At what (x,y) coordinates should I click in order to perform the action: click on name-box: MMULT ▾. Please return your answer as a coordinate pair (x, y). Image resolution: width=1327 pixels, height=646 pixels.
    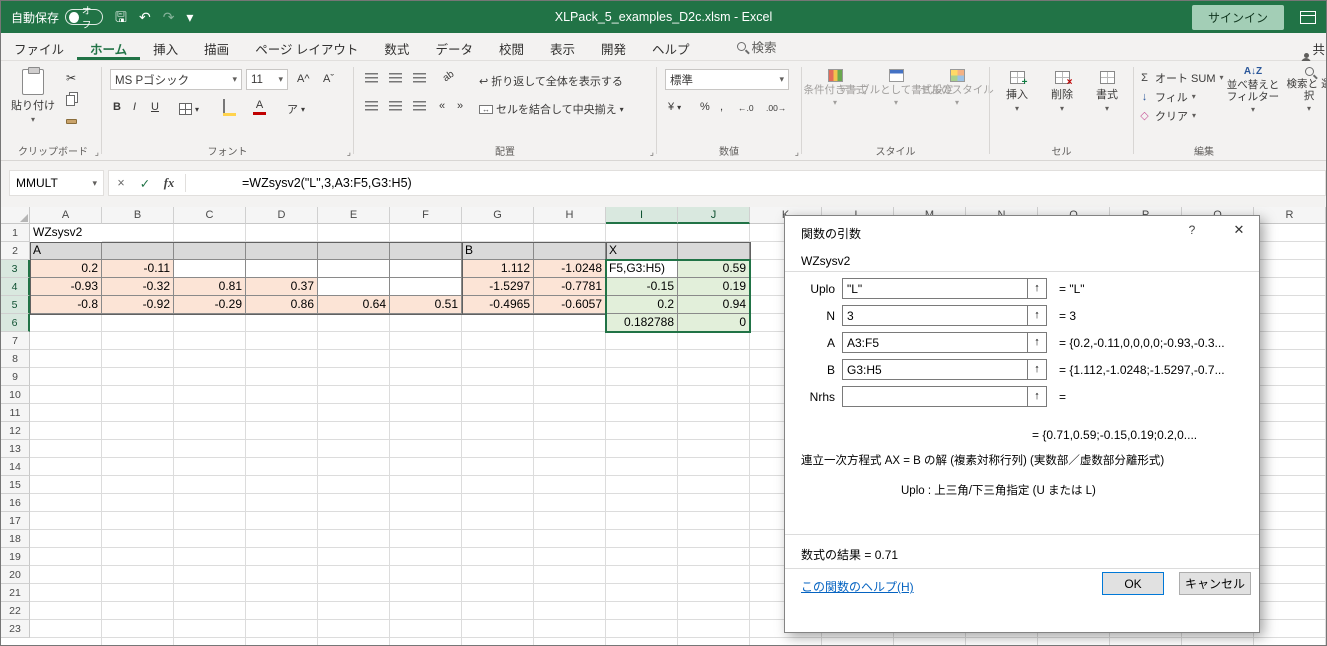
    Looking at the image, I should click on (56, 183).